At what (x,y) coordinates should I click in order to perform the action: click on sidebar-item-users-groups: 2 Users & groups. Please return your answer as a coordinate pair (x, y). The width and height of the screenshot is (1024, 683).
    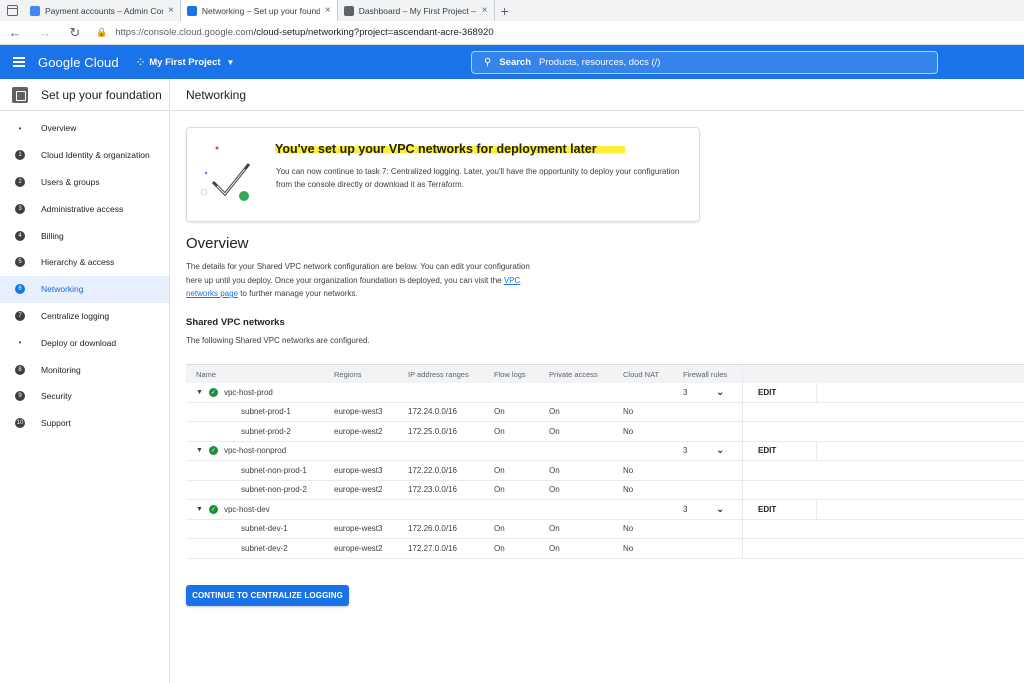
    Looking at the image, I should click on (84, 182).